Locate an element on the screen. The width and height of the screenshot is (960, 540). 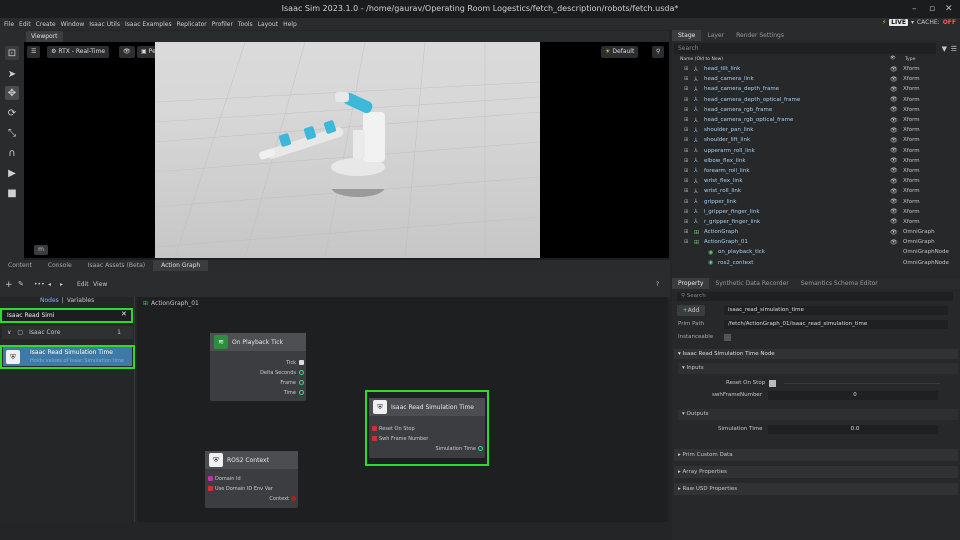
menu-profiler: Profiler is located at coordinates (222, 24).